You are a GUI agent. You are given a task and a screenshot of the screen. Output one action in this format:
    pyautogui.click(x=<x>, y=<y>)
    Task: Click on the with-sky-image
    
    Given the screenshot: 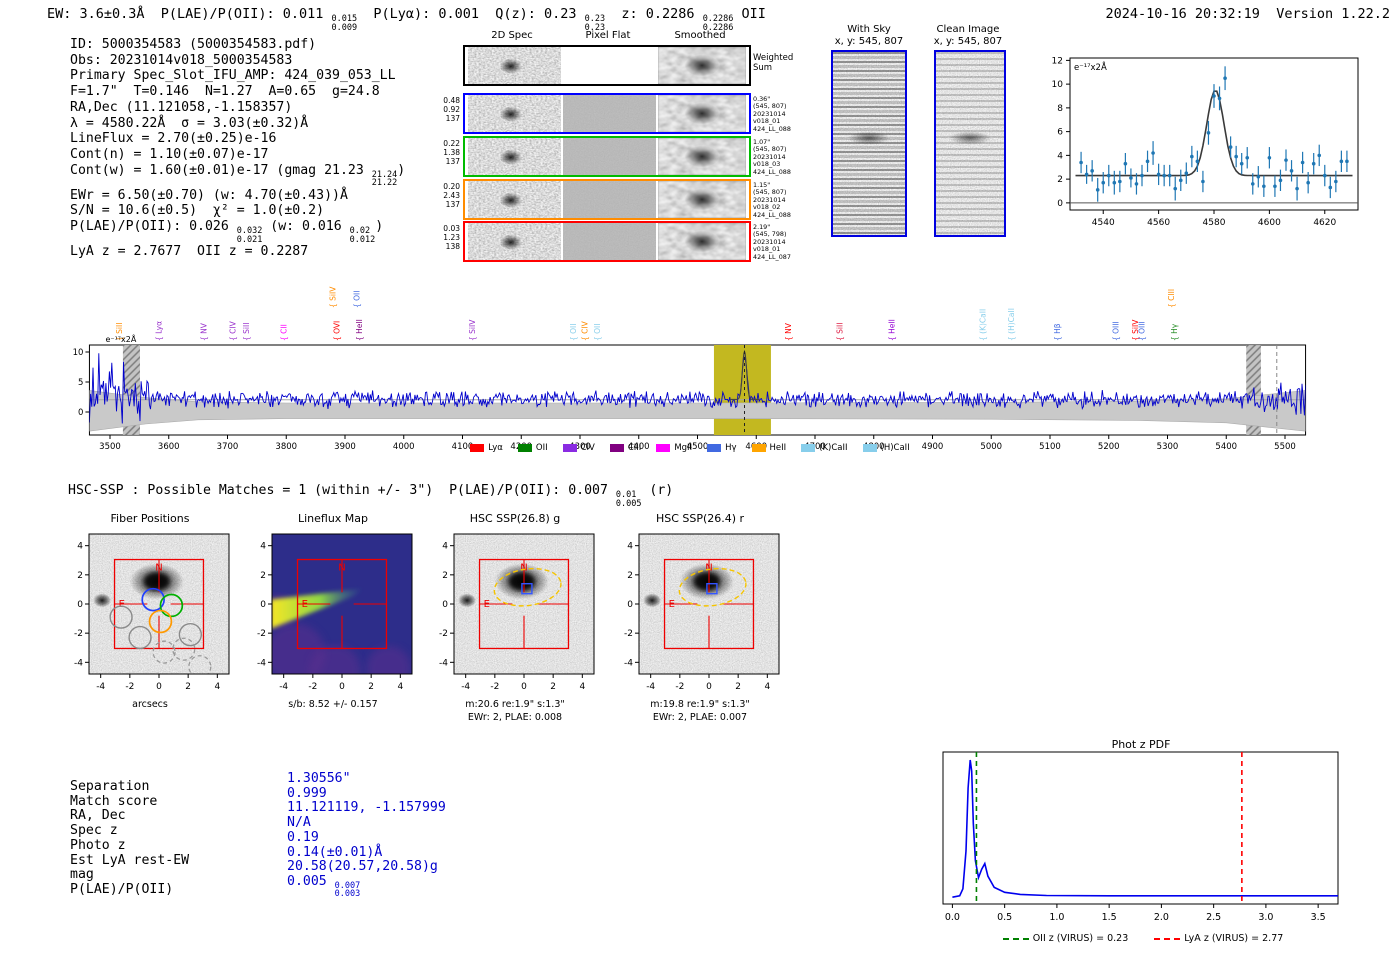 What is the action you would take?
    pyautogui.click(x=869, y=143)
    